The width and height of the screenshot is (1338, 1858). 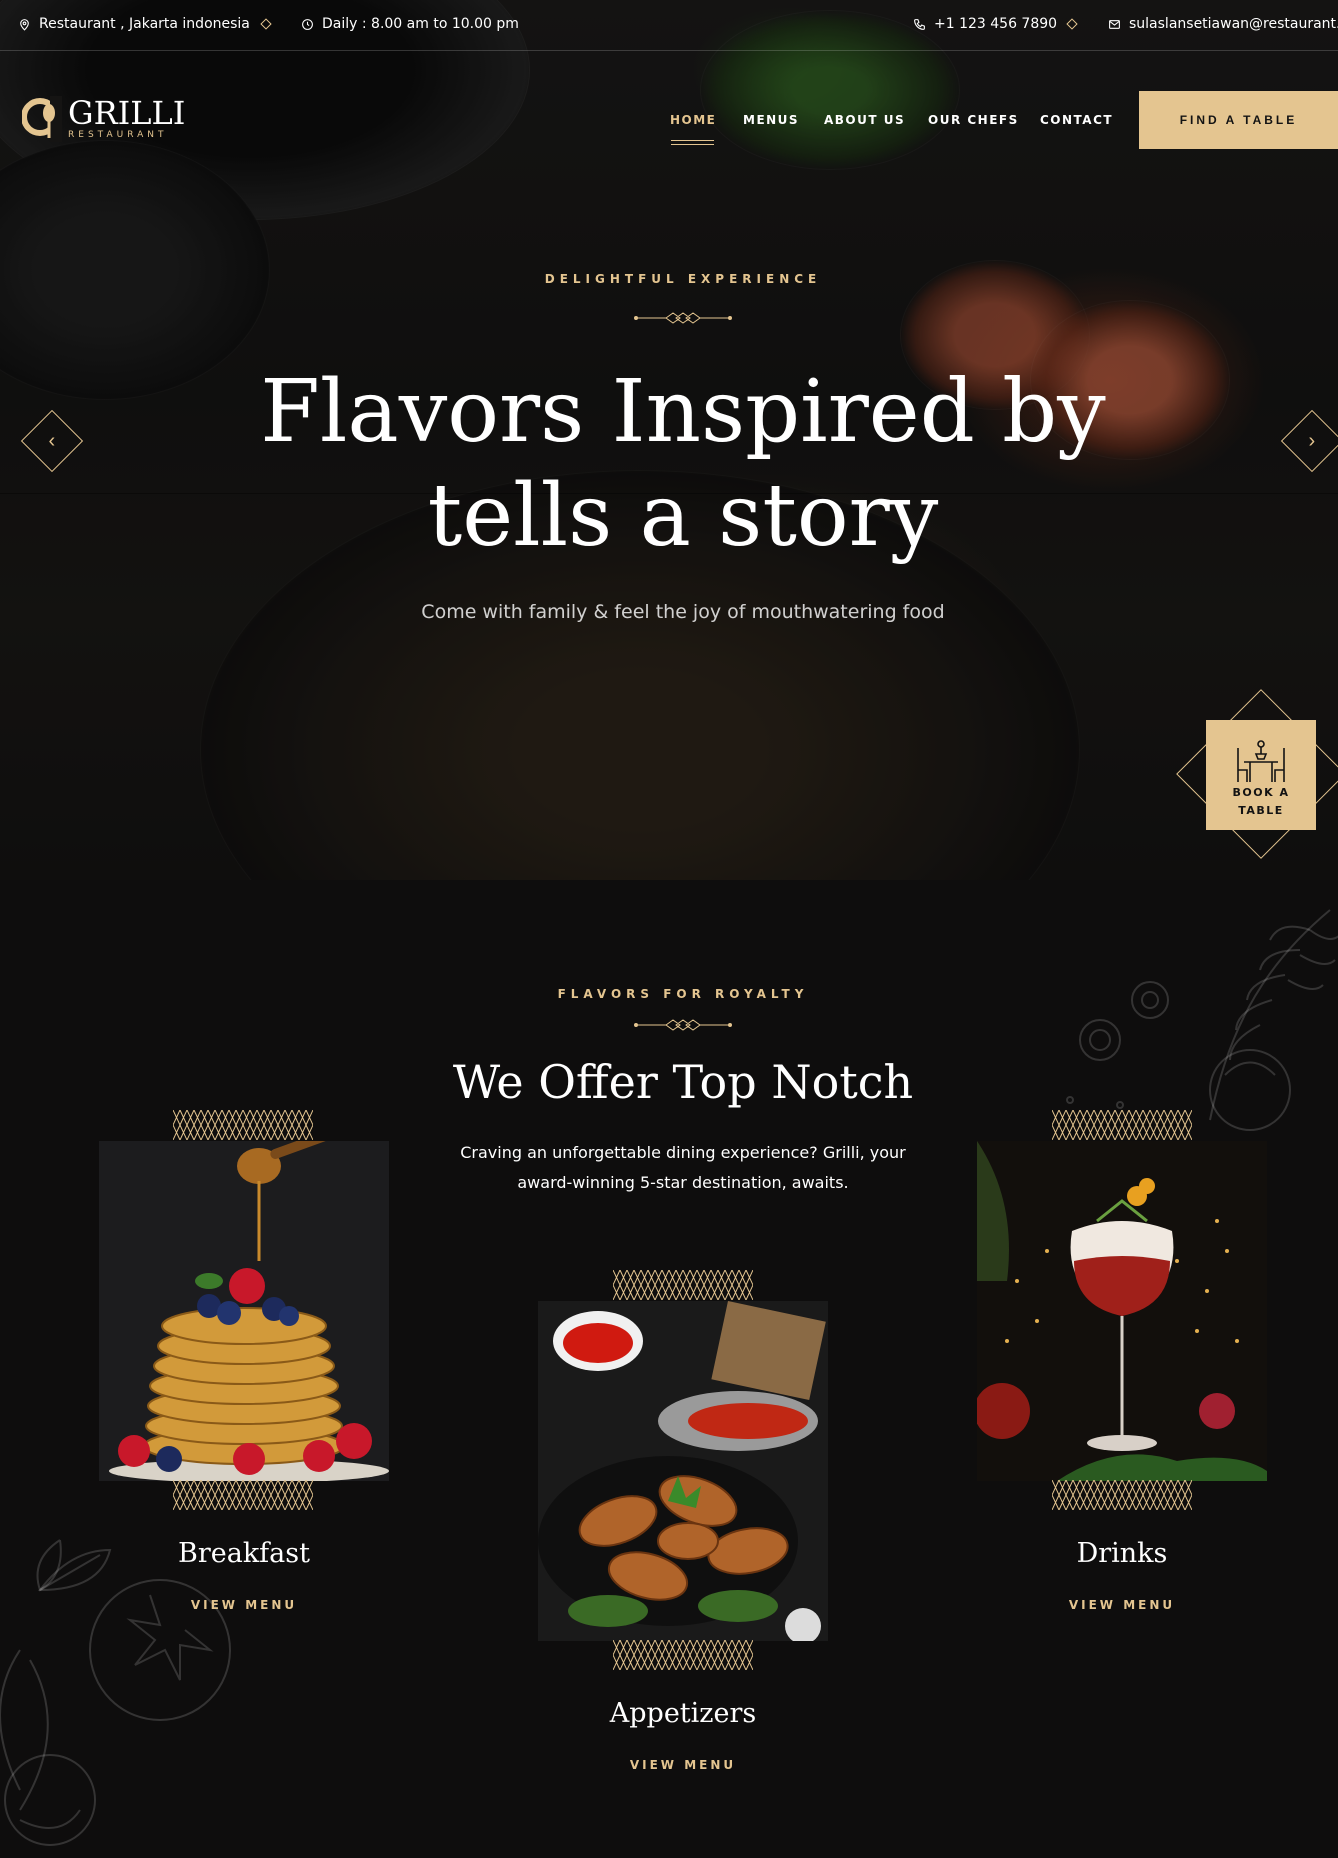 I want to click on find-table-button: FIND A TABLE, so click(x=1238, y=120).